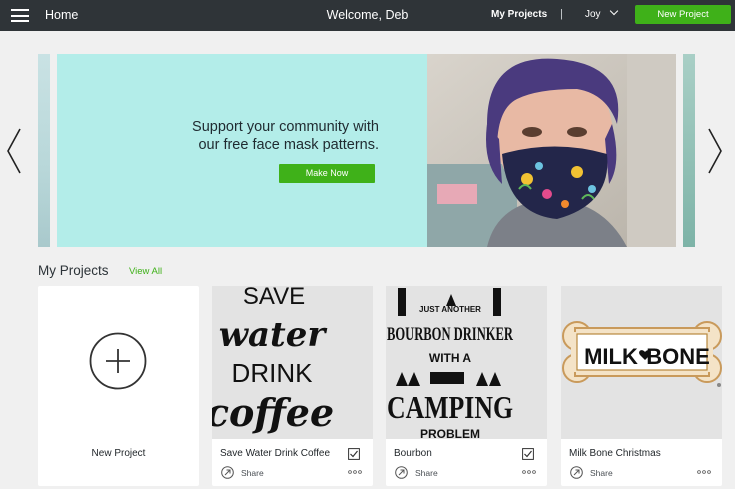 This screenshot has width=735, height=489. Describe the element at coordinates (44, 150) in the screenshot. I see `carousel-prev-slide-peek` at that location.